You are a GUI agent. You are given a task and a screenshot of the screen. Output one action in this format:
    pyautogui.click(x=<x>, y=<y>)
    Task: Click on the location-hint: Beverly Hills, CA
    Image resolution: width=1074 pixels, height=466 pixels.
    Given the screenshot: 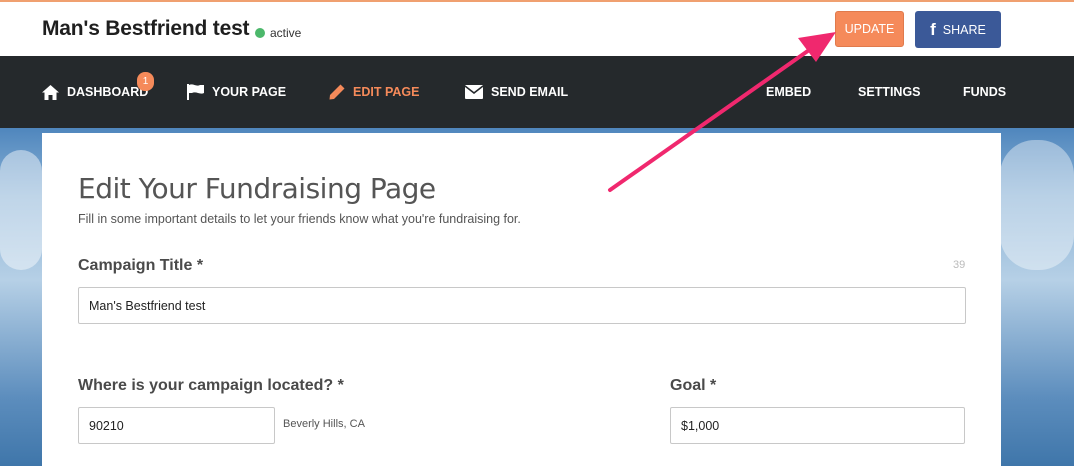 What is the action you would take?
    pyautogui.click(x=324, y=424)
    